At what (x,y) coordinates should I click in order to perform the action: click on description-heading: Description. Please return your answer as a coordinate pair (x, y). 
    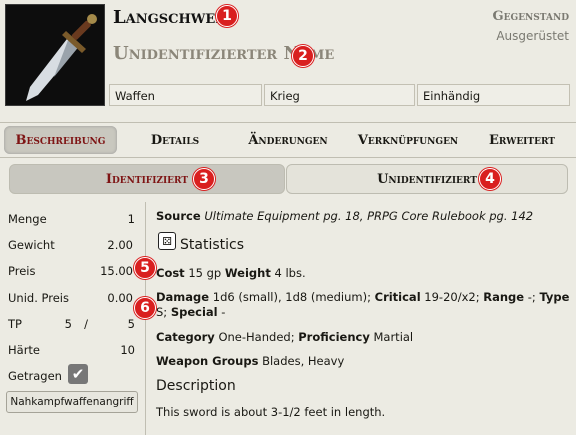
    Looking at the image, I should click on (196, 386).